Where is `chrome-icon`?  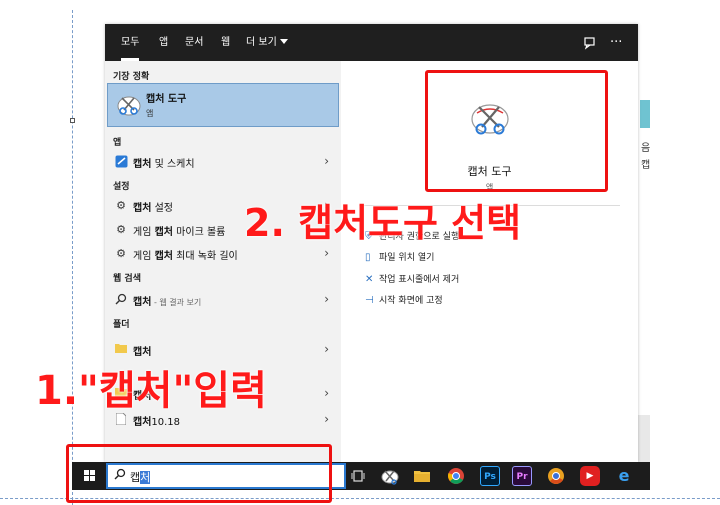
chrome-icon is located at coordinates (456, 476).